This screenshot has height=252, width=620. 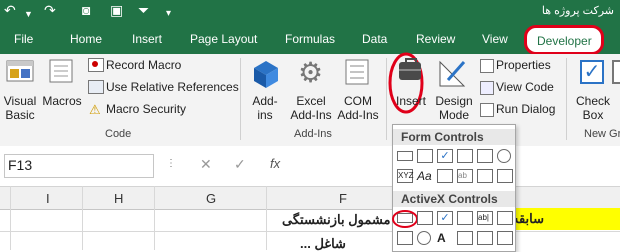 What do you see at coordinates (50, 10) in the screenshot?
I see `redo-icon: ↷` at bounding box center [50, 10].